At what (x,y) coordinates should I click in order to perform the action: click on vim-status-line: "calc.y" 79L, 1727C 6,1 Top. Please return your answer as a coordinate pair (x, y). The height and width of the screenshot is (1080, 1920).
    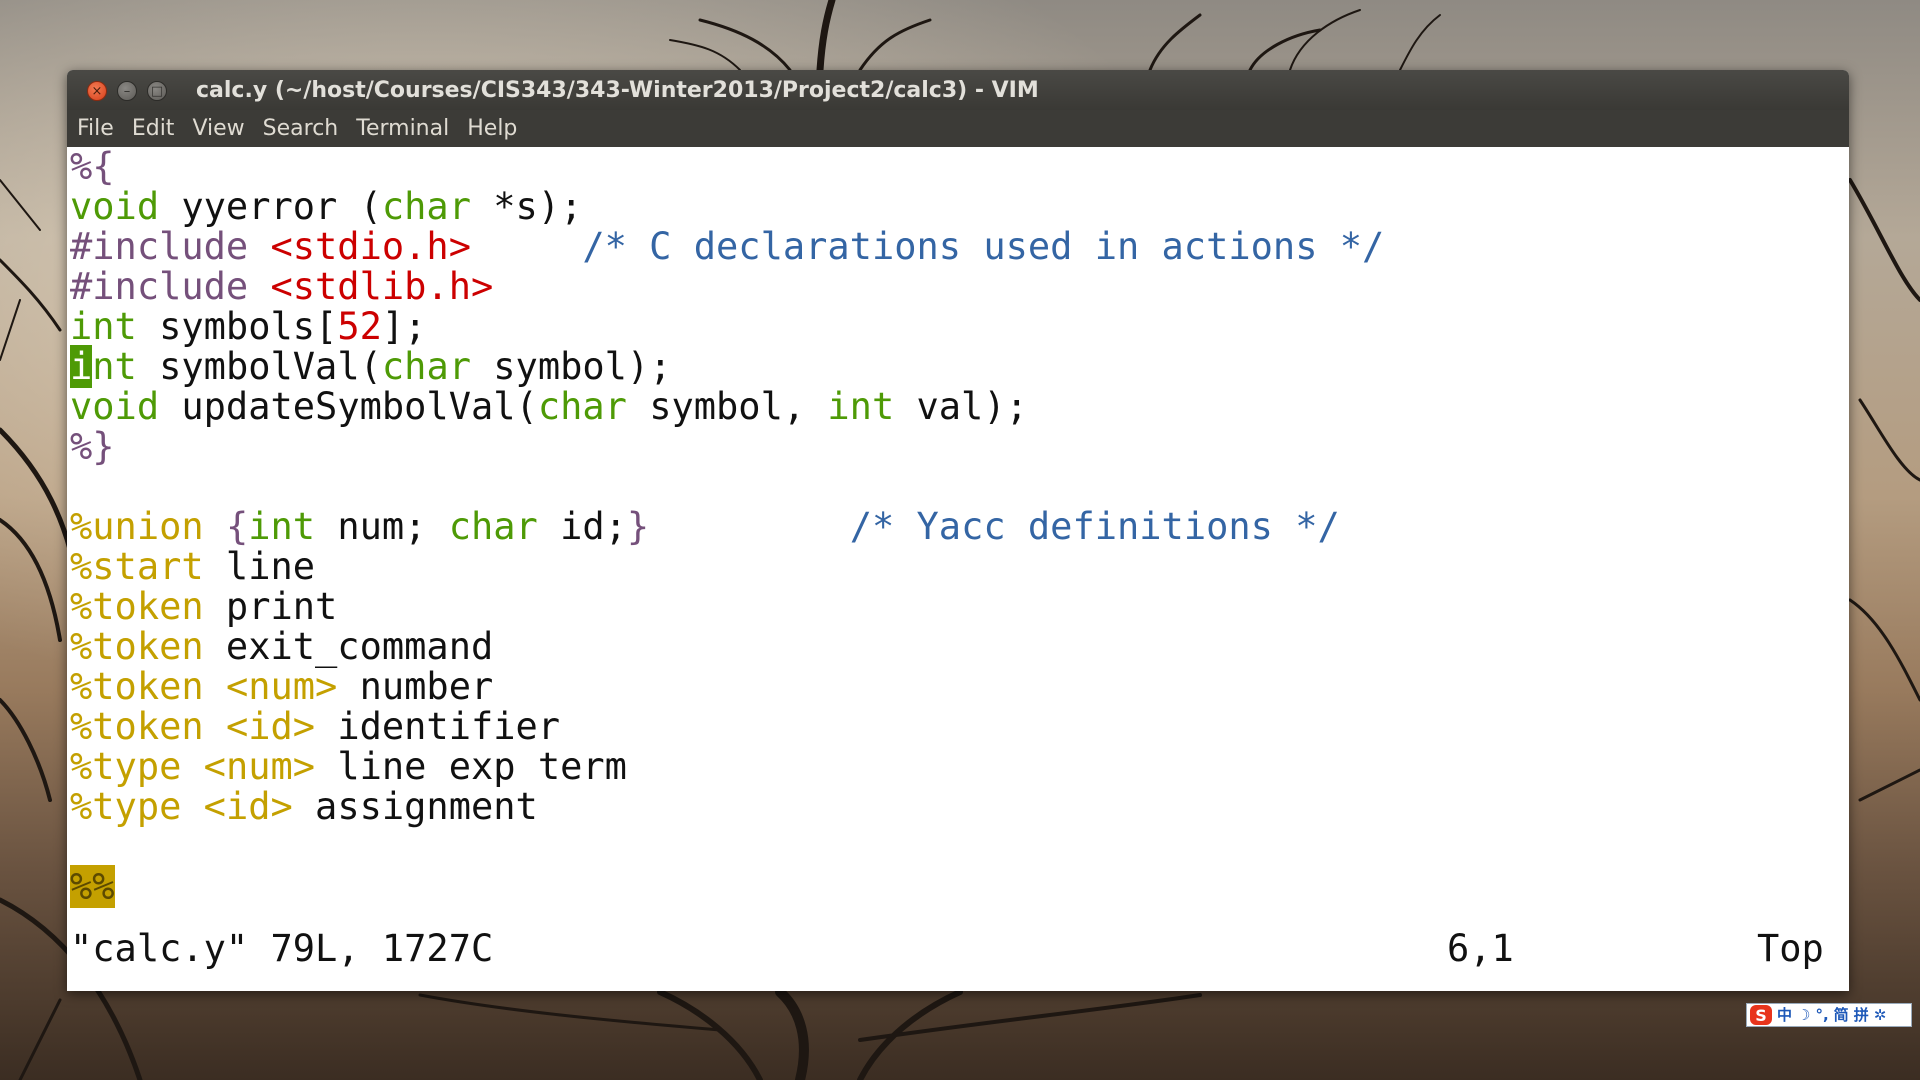
    Looking at the image, I should click on (958, 949).